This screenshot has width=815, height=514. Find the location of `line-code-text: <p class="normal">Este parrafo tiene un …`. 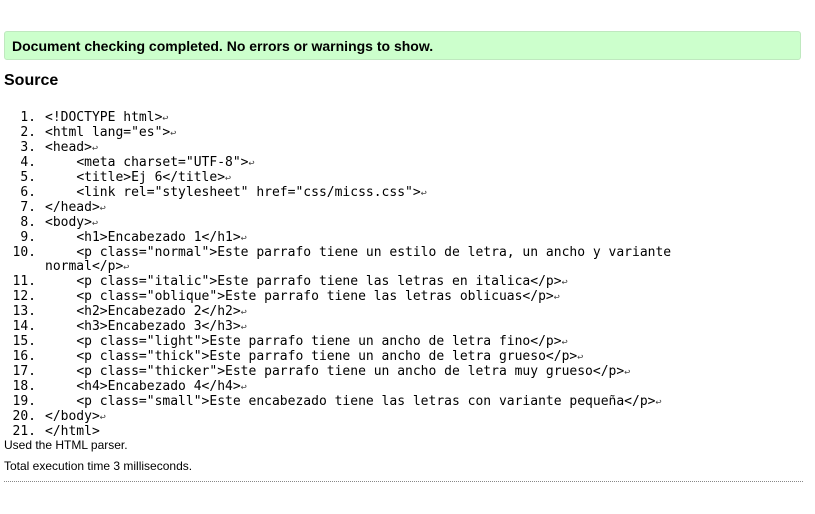

line-code-text: <p class="normal">Este parrafo tiene un … is located at coordinates (362, 259).